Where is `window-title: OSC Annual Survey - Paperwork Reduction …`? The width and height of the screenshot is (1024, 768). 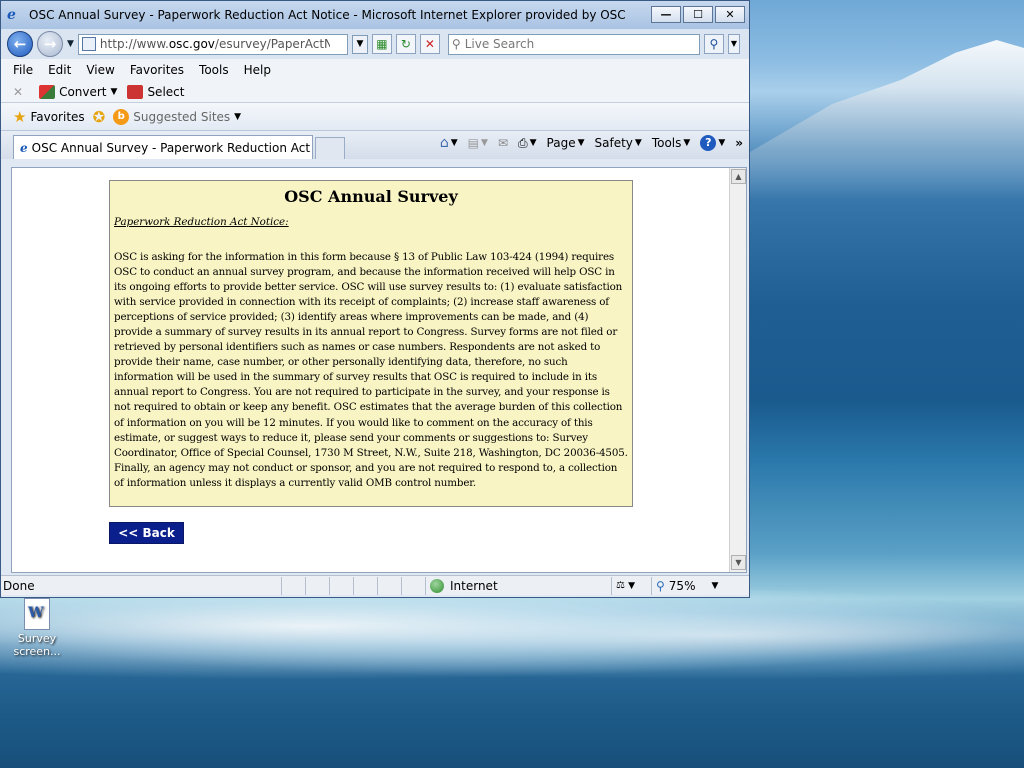 window-title: OSC Annual Survey - Paperwork Reduction … is located at coordinates (327, 15).